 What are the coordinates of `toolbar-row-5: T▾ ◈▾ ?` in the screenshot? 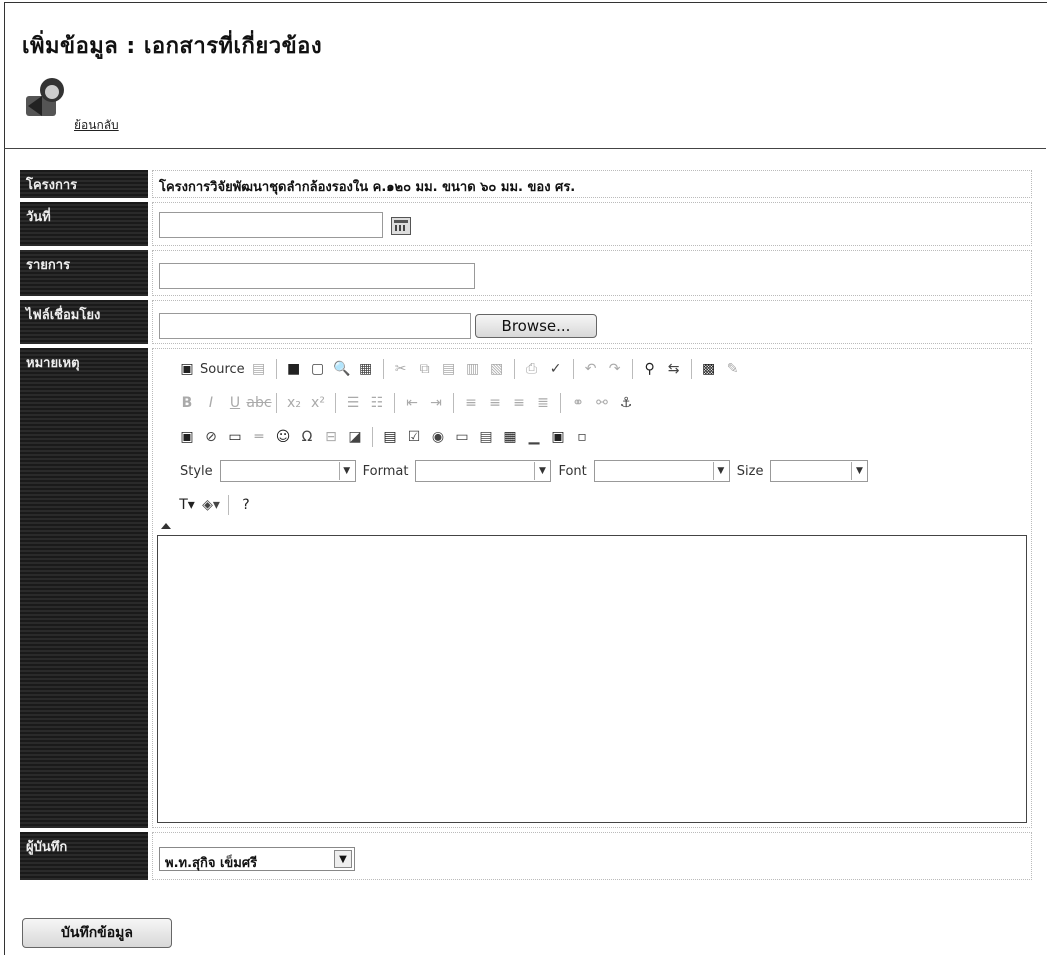 It's located at (216, 505).